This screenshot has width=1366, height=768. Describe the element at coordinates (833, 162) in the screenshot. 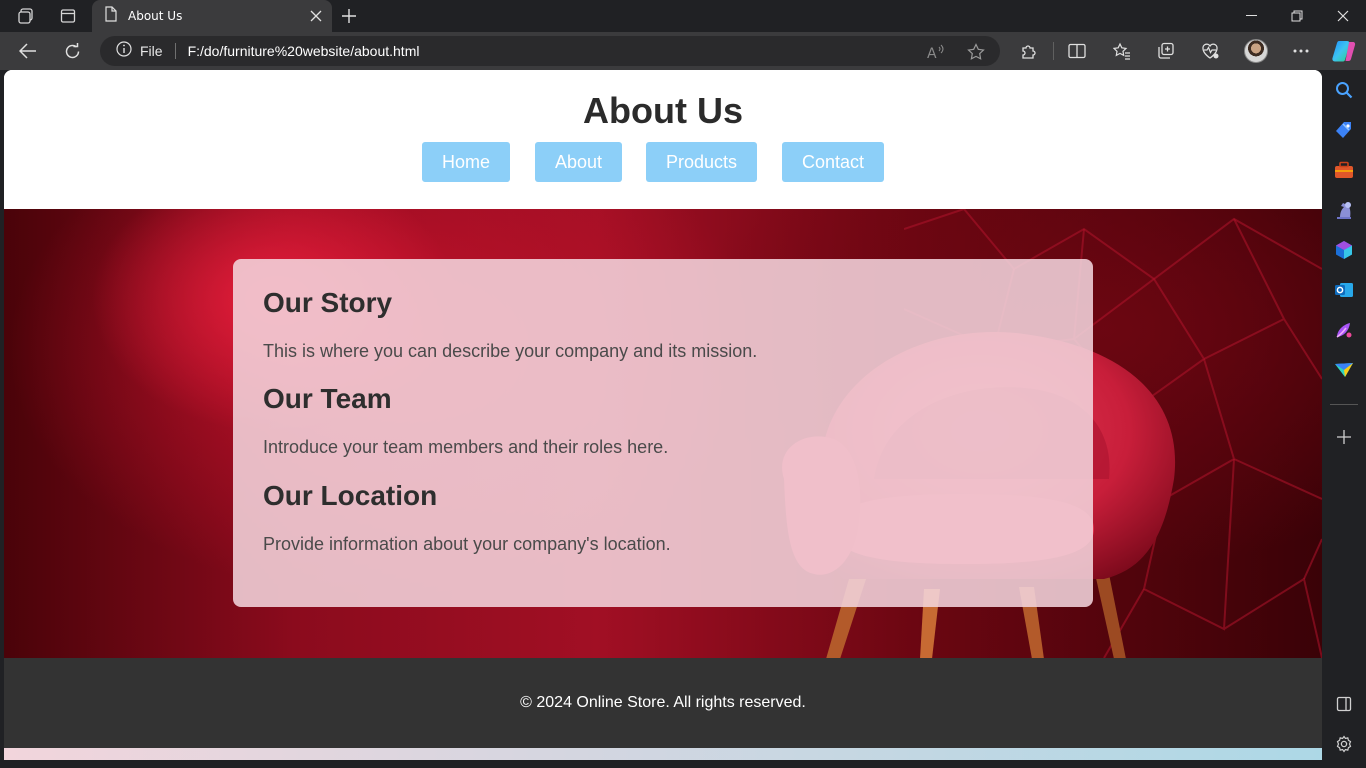

I see `nav-contact-link: Contact` at that location.